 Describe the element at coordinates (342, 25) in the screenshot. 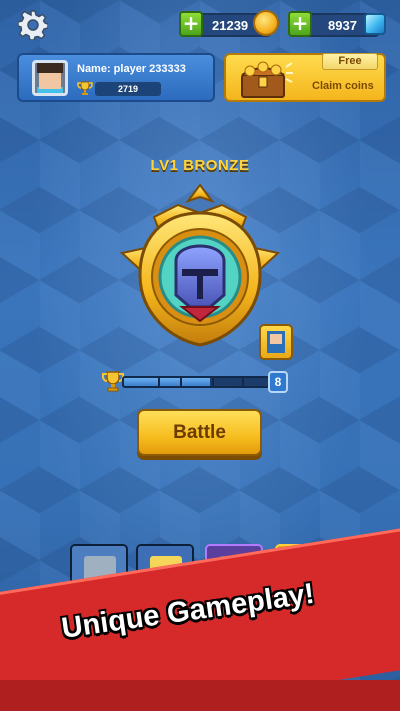

I see `gem-amount: 8937` at that location.